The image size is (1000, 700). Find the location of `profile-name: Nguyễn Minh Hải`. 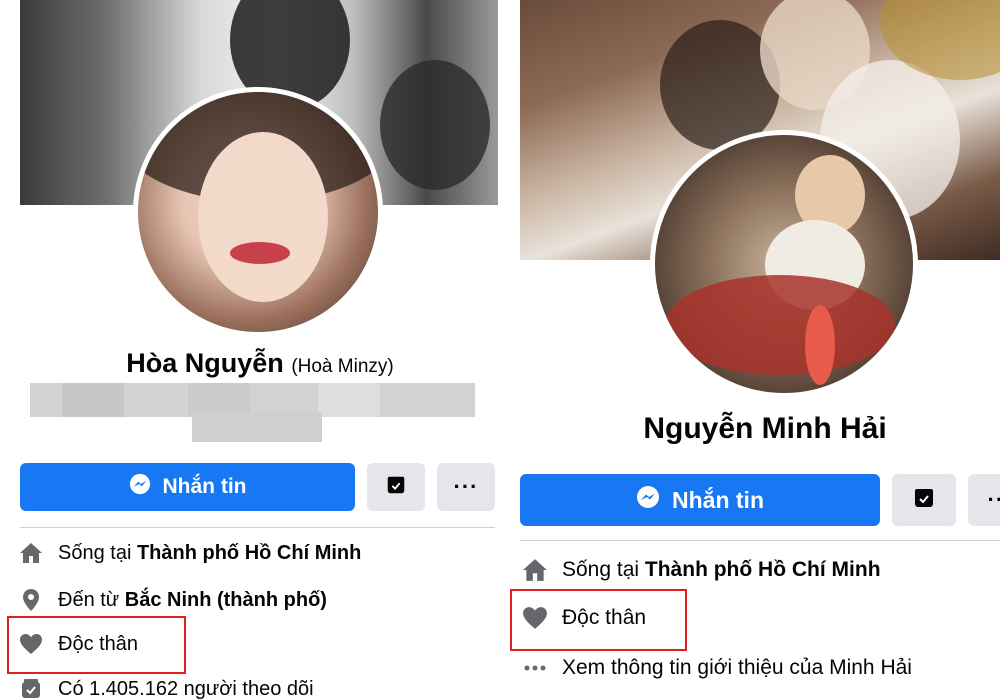

profile-name: Nguyễn Minh Hải is located at coordinates (765, 428).